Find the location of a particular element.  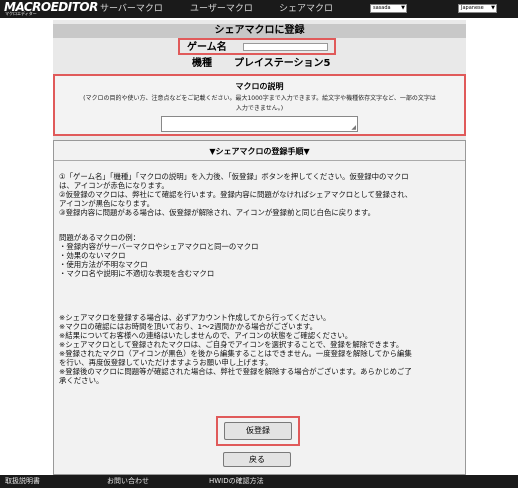

footer-bar: 取扱説明書 お問い合わせ HWIDの確認方法 is located at coordinates (259, 481).